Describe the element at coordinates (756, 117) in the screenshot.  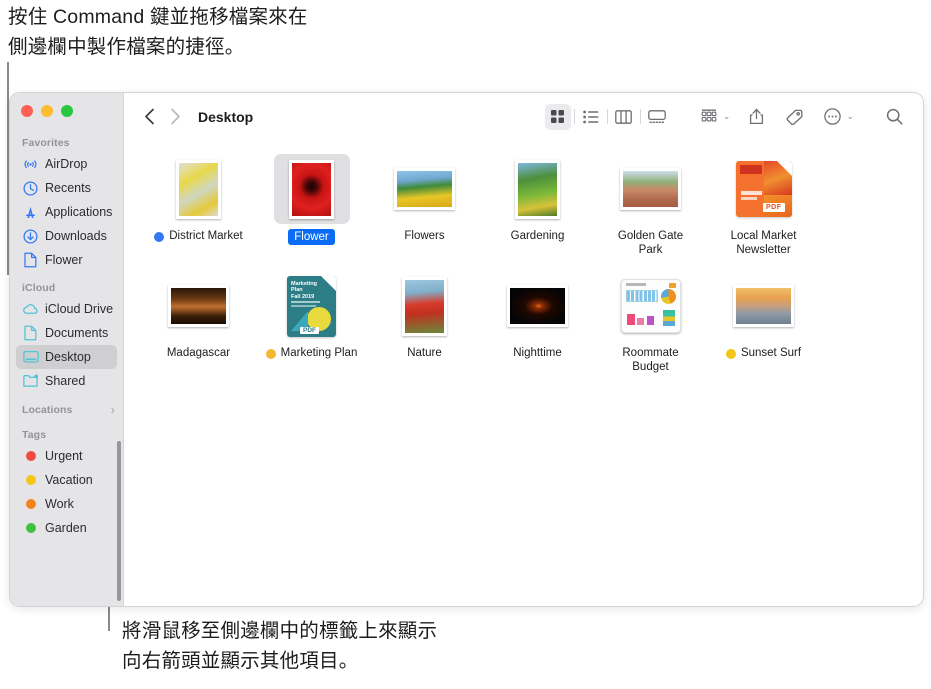
I see `share-button` at that location.